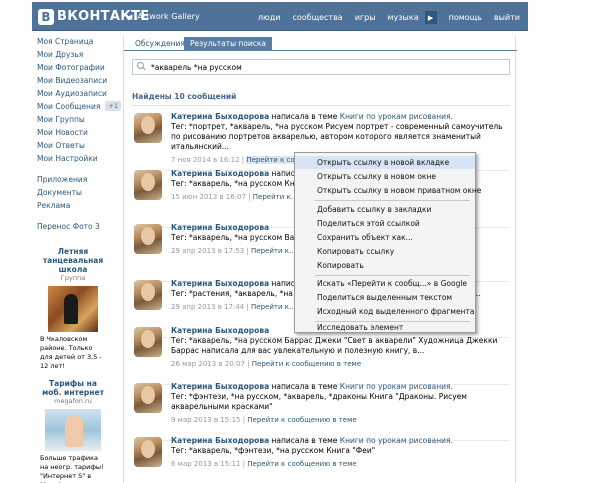  I want to click on sidebar-item-apps: Приложения, so click(79, 179).